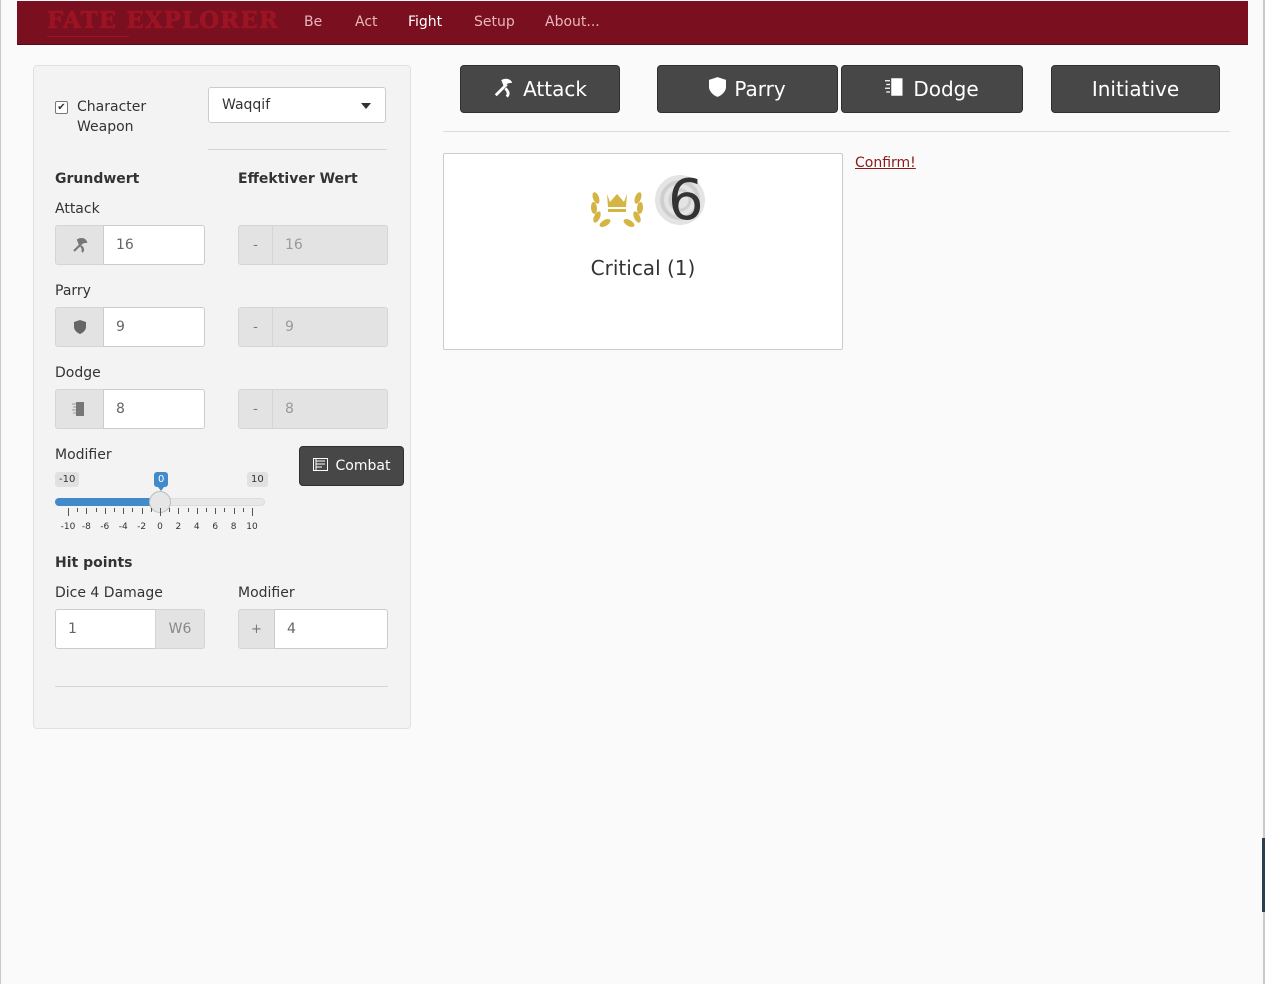 The image size is (1265, 984). Describe the element at coordinates (86, 527) in the screenshot. I see `slider-tick-label: -8` at that location.